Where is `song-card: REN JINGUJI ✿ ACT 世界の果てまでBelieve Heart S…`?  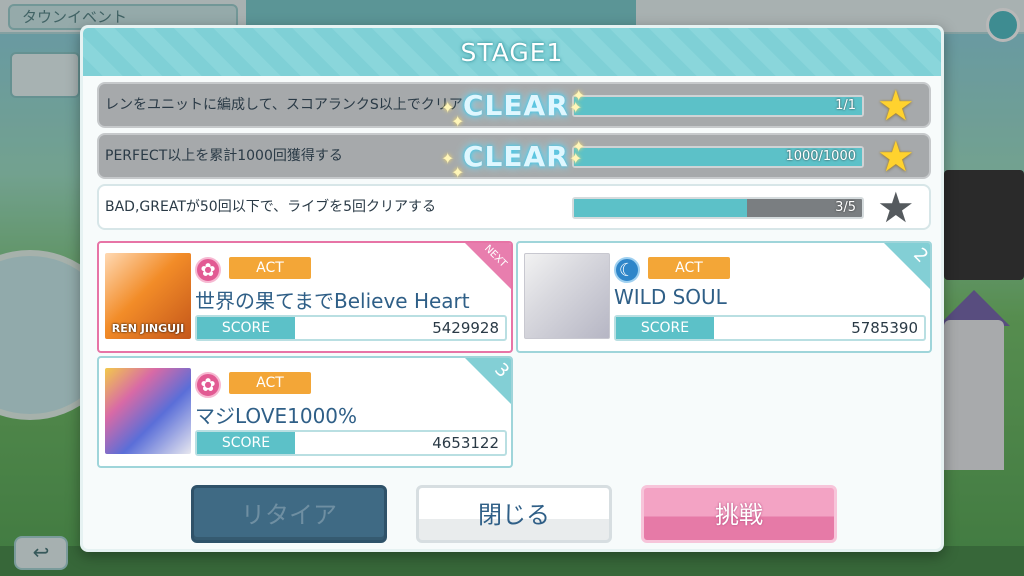 song-card: REN JINGUJI ✿ ACT 世界の果てまでBelieve Heart S… is located at coordinates (305, 297).